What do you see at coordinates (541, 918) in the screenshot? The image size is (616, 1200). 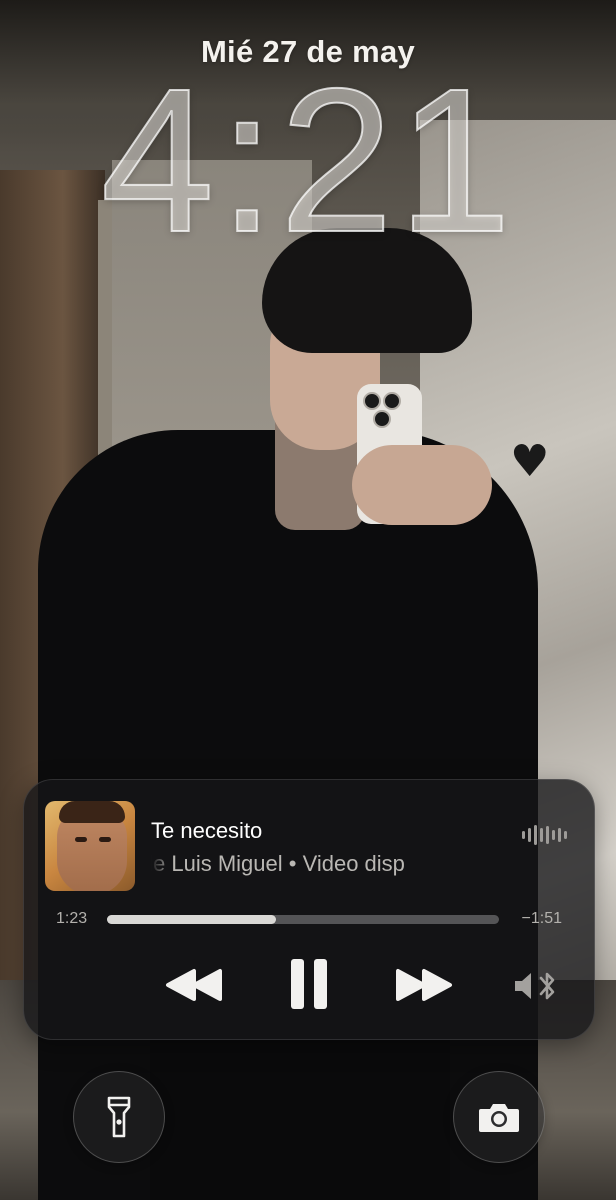 I see `remaining-time: −1:51` at bounding box center [541, 918].